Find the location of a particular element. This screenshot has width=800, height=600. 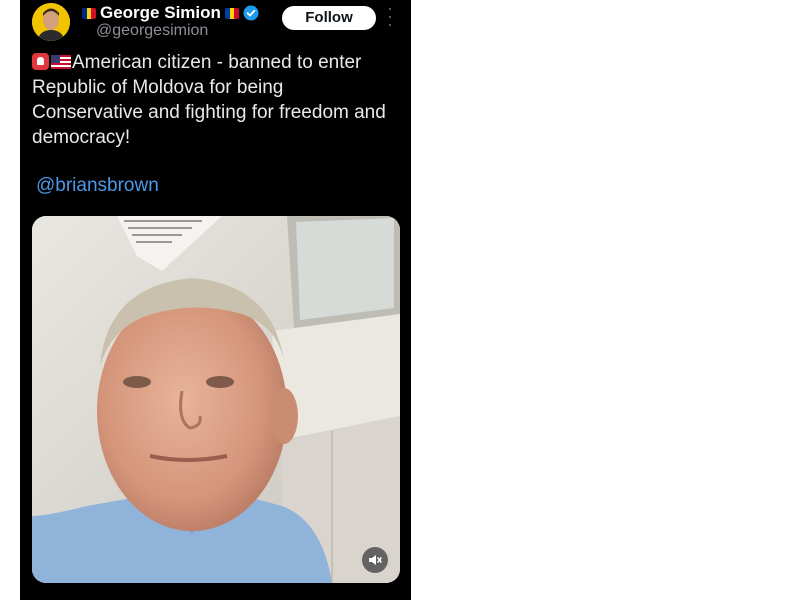

mute-button is located at coordinates (375, 560).